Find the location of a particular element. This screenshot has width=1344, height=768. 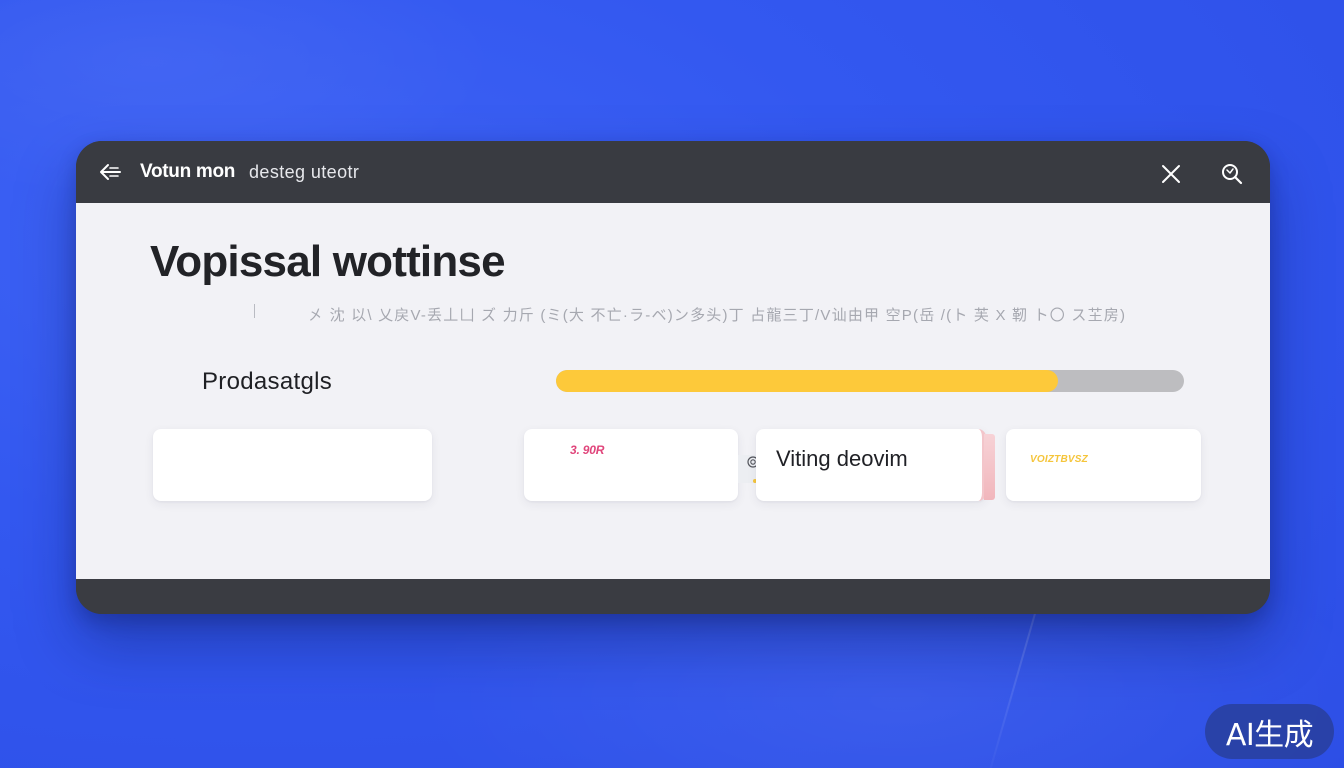

progress-fill is located at coordinates (807, 381).